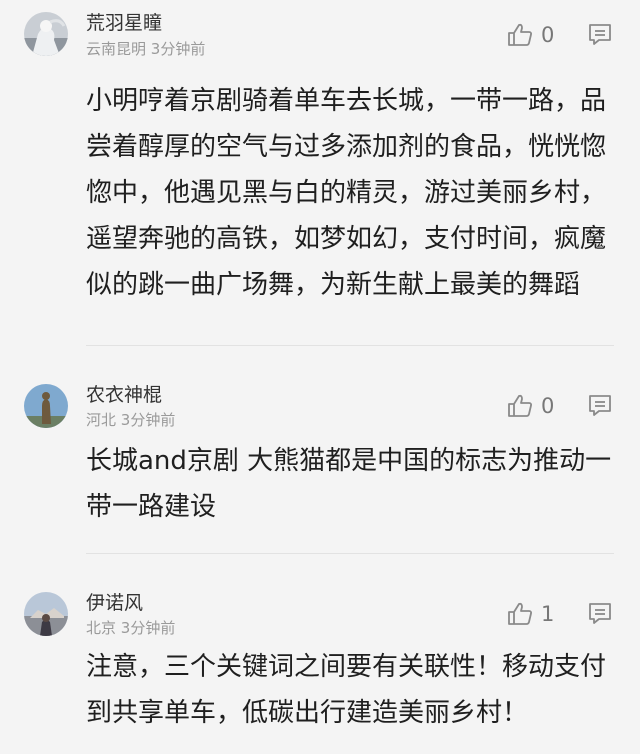 Image resolution: width=640 pixels, height=754 pixels. I want to click on comment-meta: 云南昆明 3分钟前, so click(145, 48).